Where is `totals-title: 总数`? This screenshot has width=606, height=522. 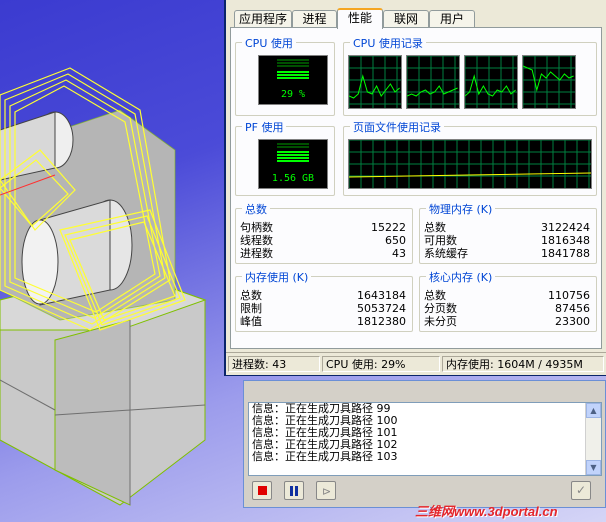 totals-title: 总数 is located at coordinates (256, 209).